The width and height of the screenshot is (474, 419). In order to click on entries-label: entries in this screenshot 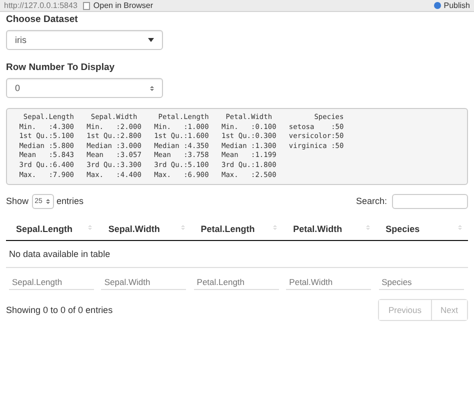, I will do `click(70, 201)`.